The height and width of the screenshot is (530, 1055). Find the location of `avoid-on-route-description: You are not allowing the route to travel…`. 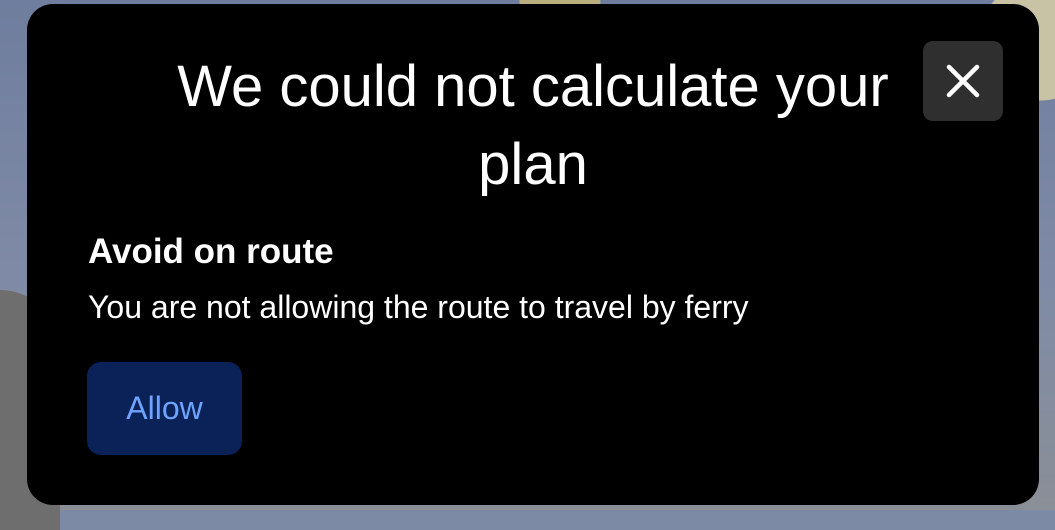

avoid-on-route-description: You are not allowing the route to travel… is located at coordinates (418, 307).